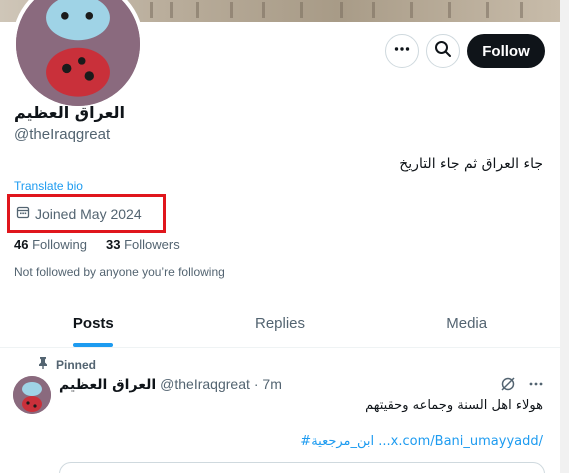 The image size is (569, 473). I want to click on post-header: العراق العظيم @theIraqgreat · 7m, so click(170, 384).